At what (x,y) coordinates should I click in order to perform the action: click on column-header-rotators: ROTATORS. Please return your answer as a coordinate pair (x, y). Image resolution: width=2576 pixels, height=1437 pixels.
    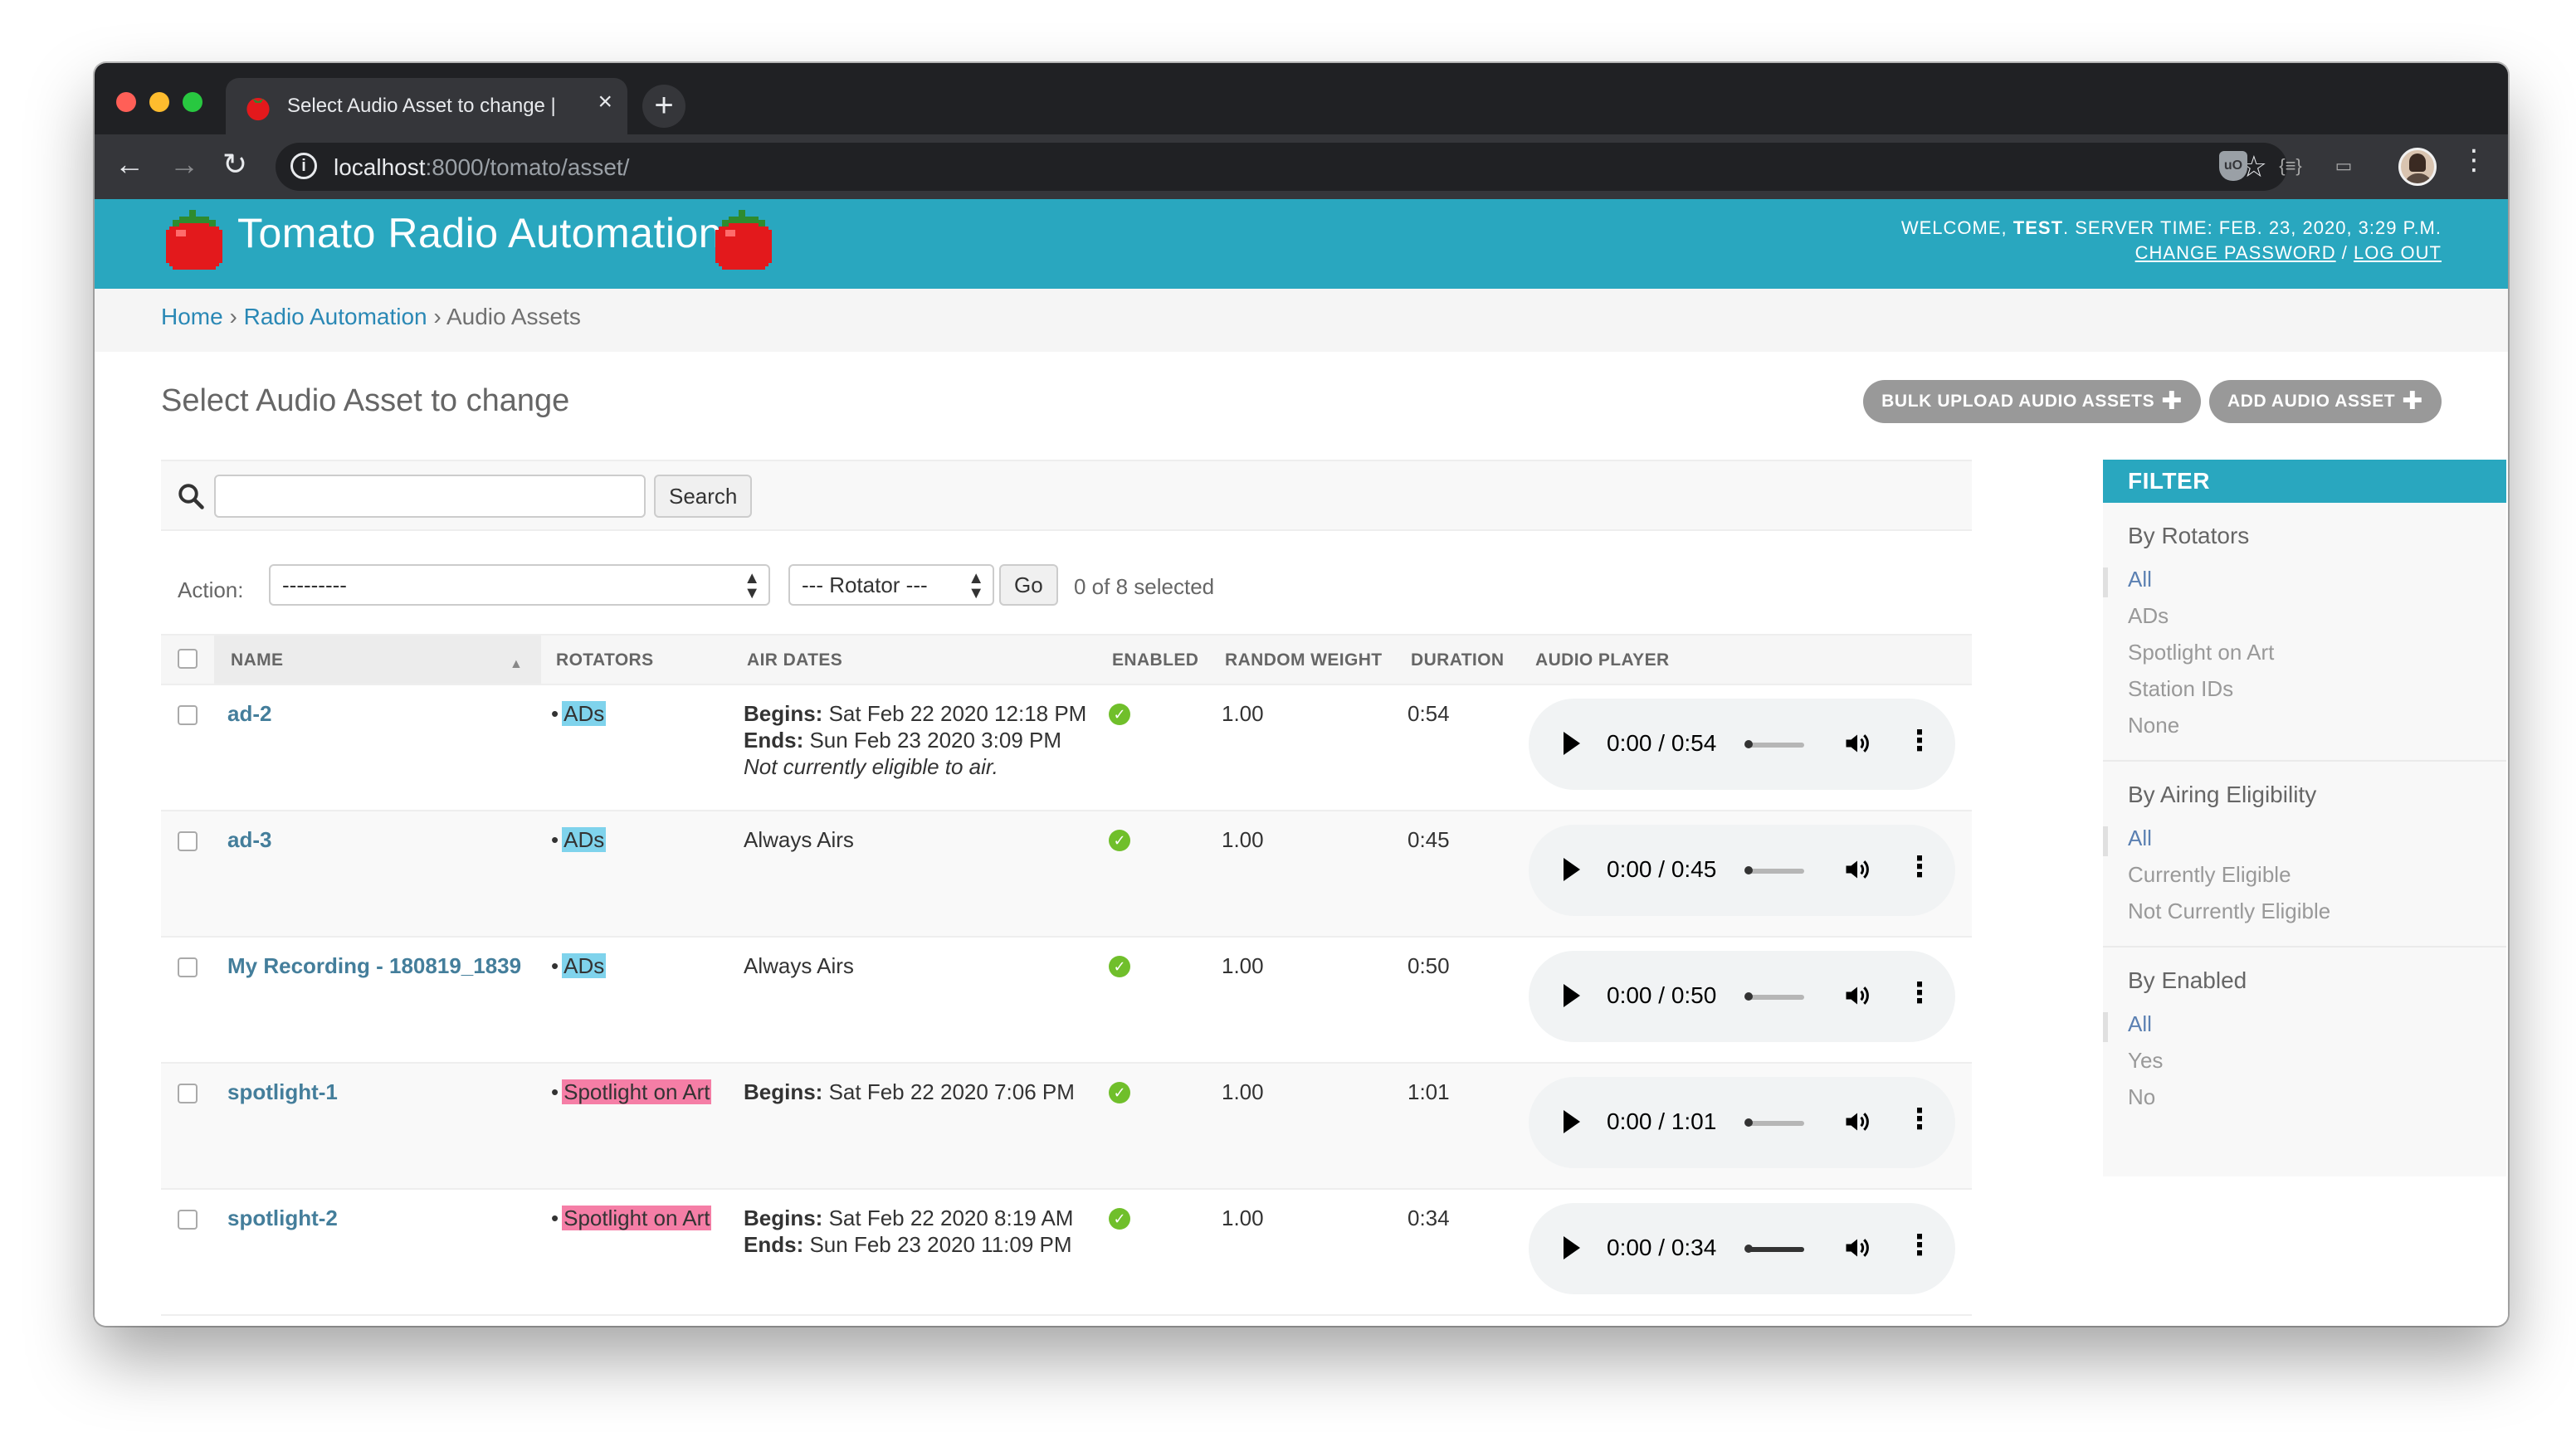
    Looking at the image, I should click on (605, 660).